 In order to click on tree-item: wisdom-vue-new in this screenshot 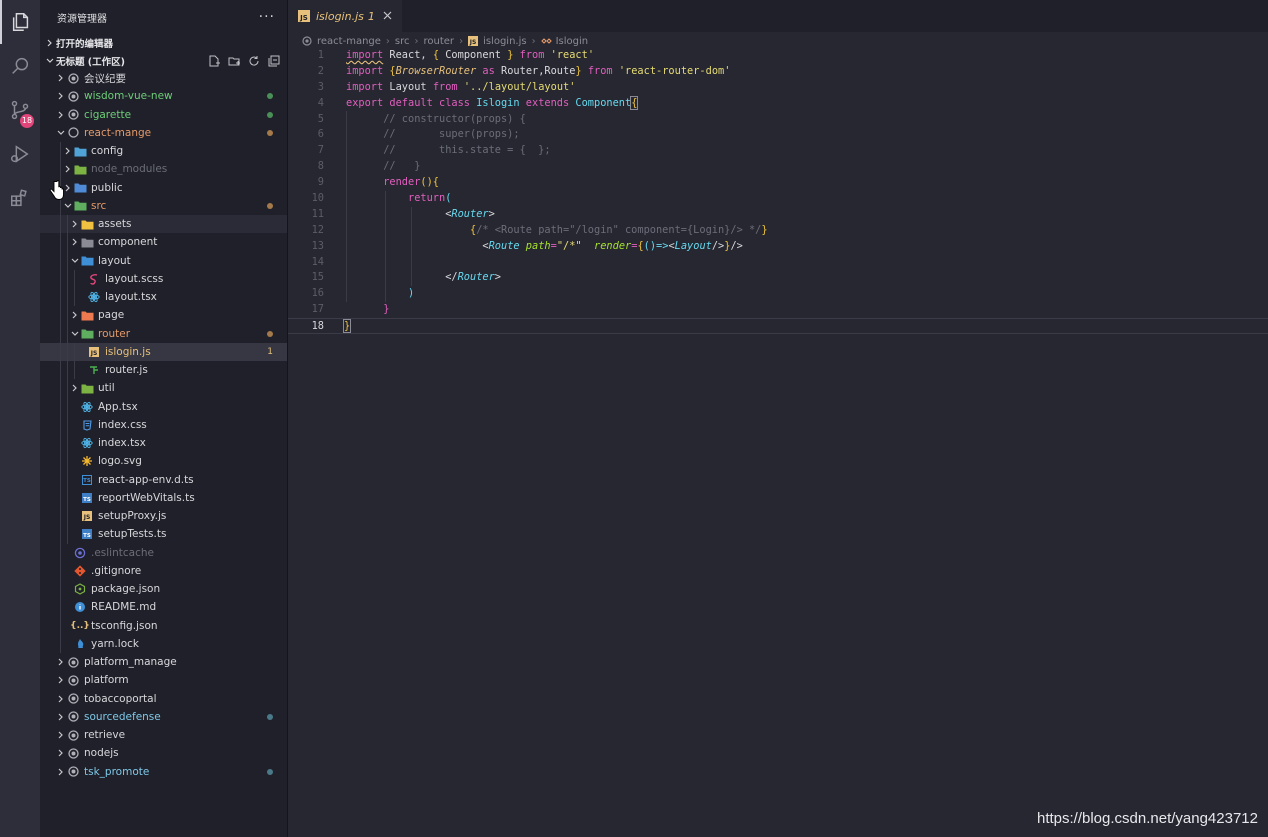, I will do `click(163, 96)`.